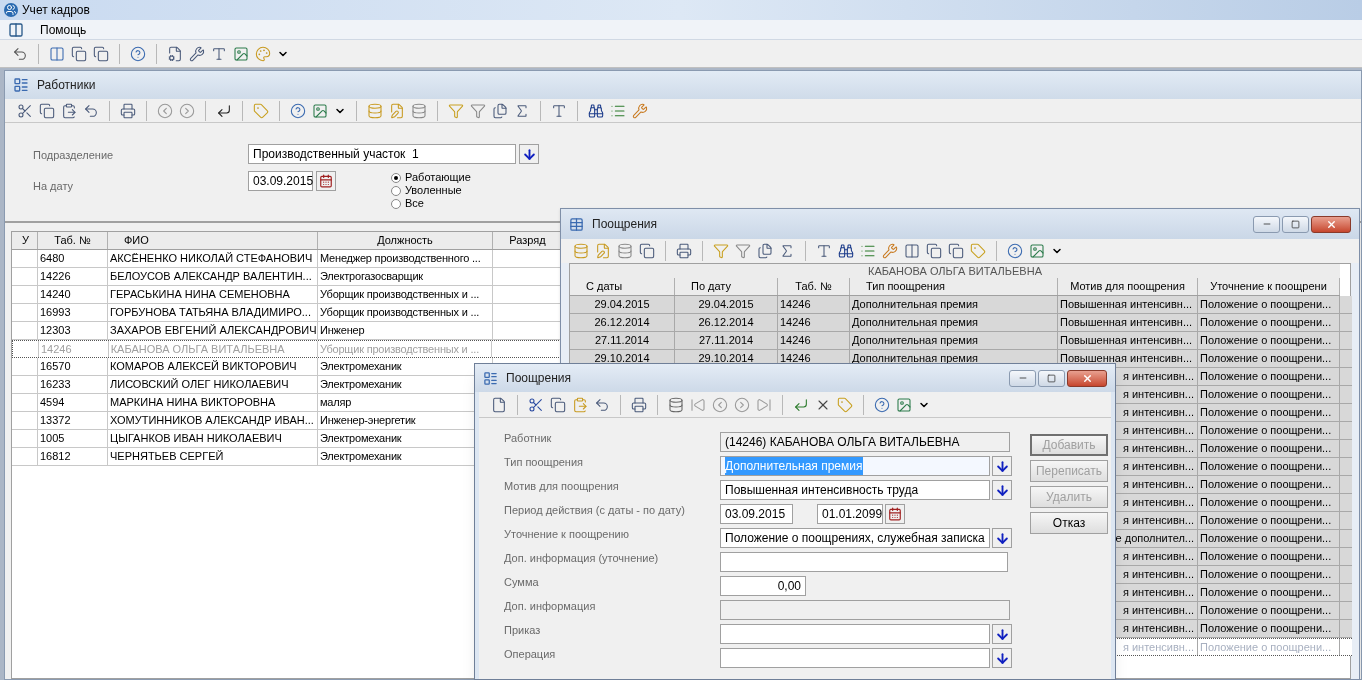 This screenshot has height=680, width=1362. I want to click on list-icon, so click(868, 251).